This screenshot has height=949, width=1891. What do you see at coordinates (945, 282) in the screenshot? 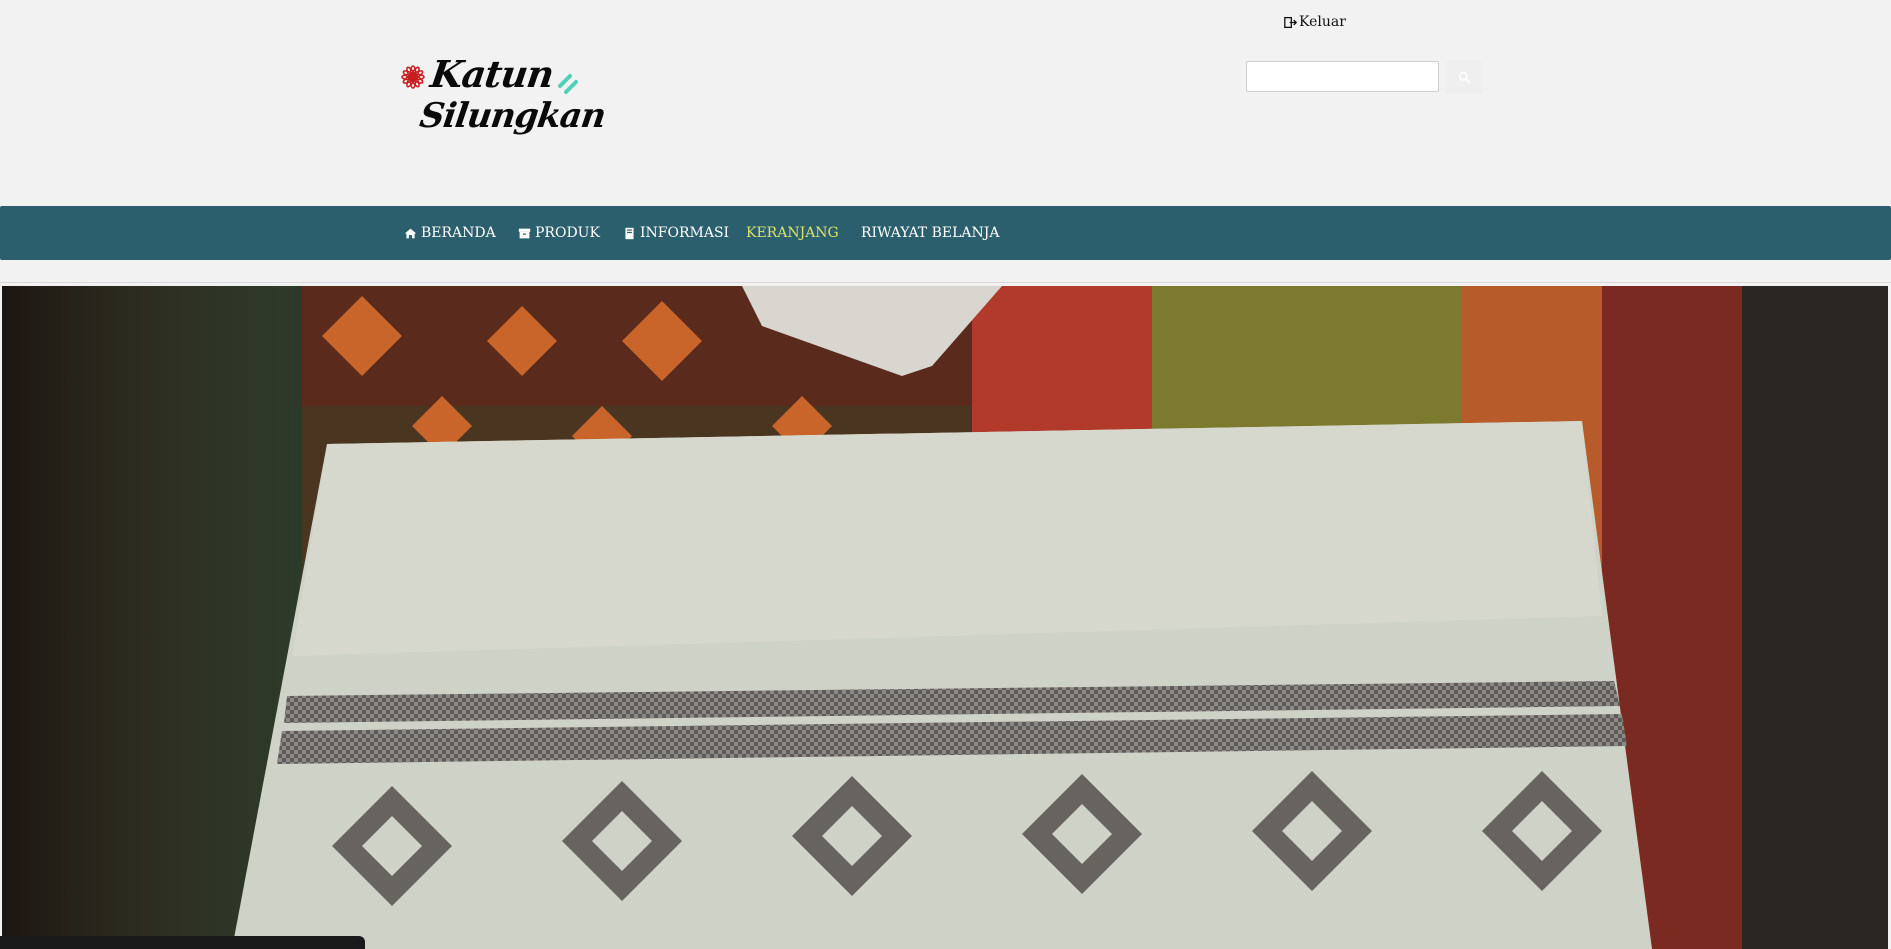
I see `header-divider` at bounding box center [945, 282].